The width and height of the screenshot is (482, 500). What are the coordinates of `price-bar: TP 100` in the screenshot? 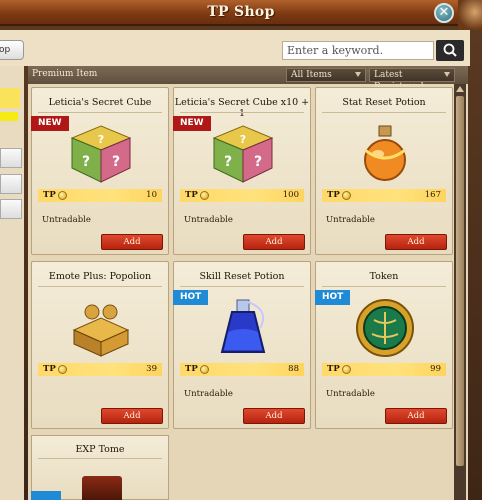 It's located at (242, 195).